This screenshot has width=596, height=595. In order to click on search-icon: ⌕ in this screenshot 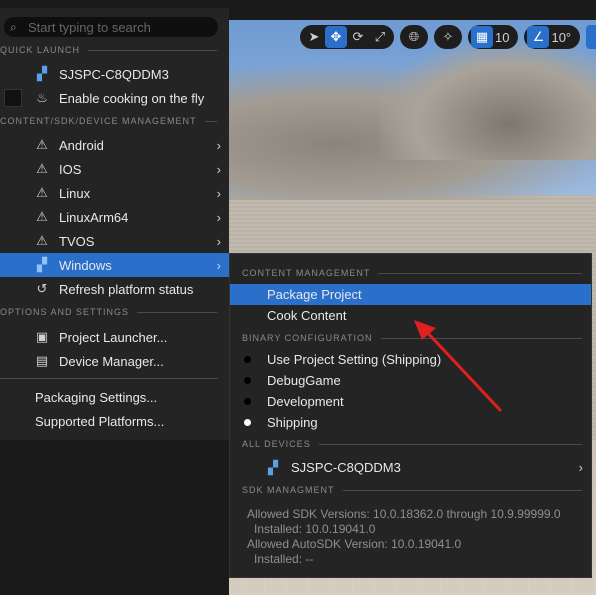, I will do `click(13, 26)`.